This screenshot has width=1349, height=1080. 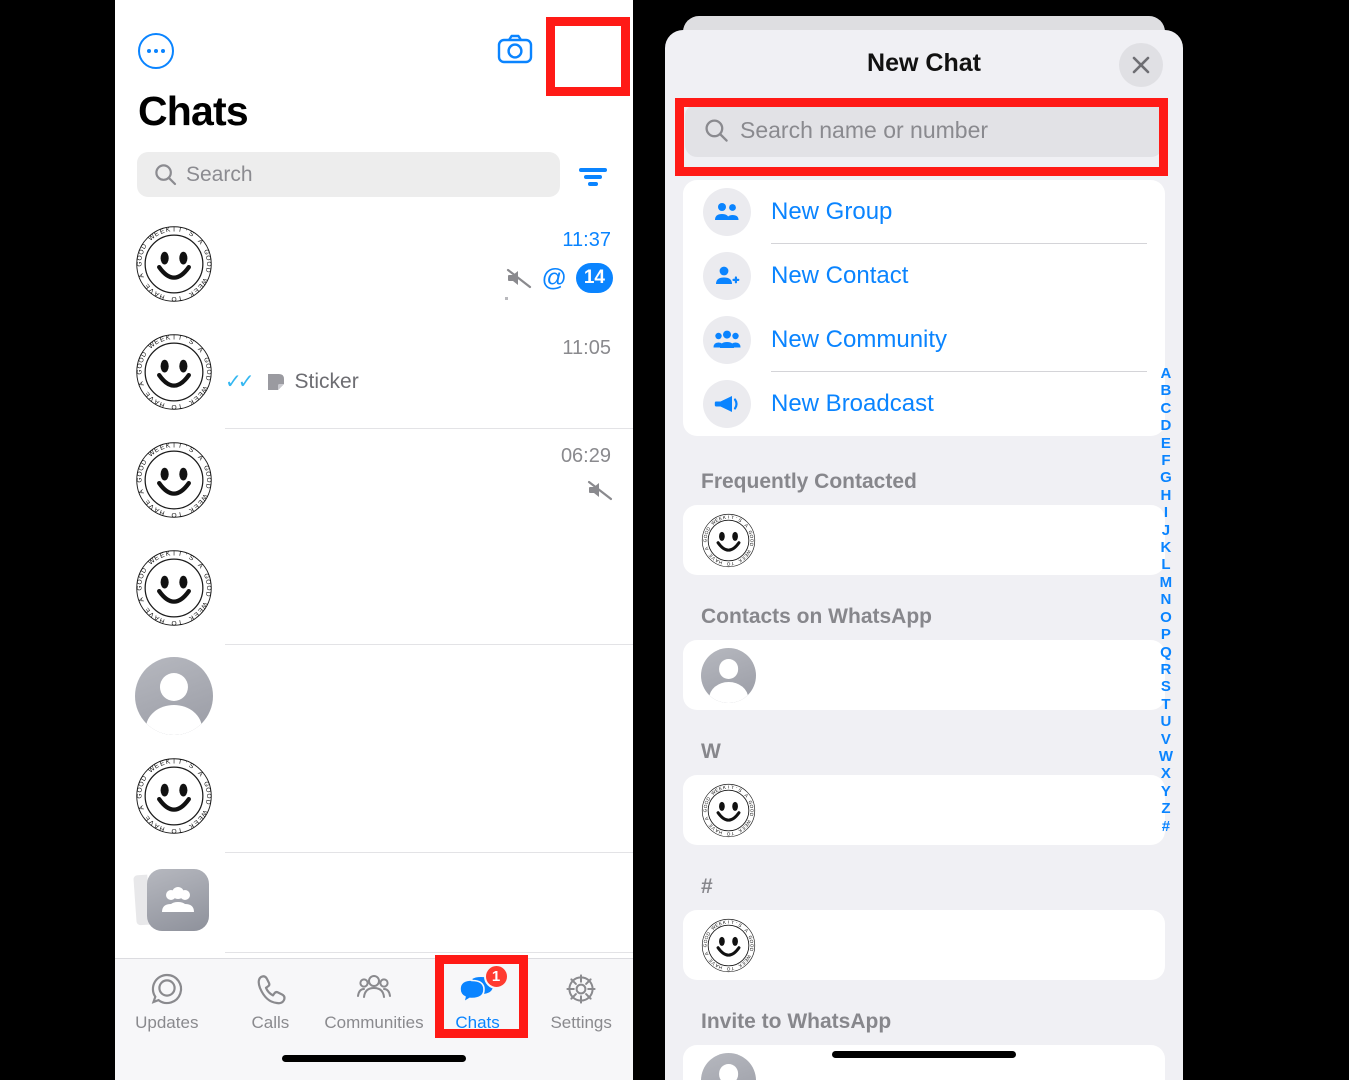 I want to click on sheet-title: New Chat, so click(x=924, y=63).